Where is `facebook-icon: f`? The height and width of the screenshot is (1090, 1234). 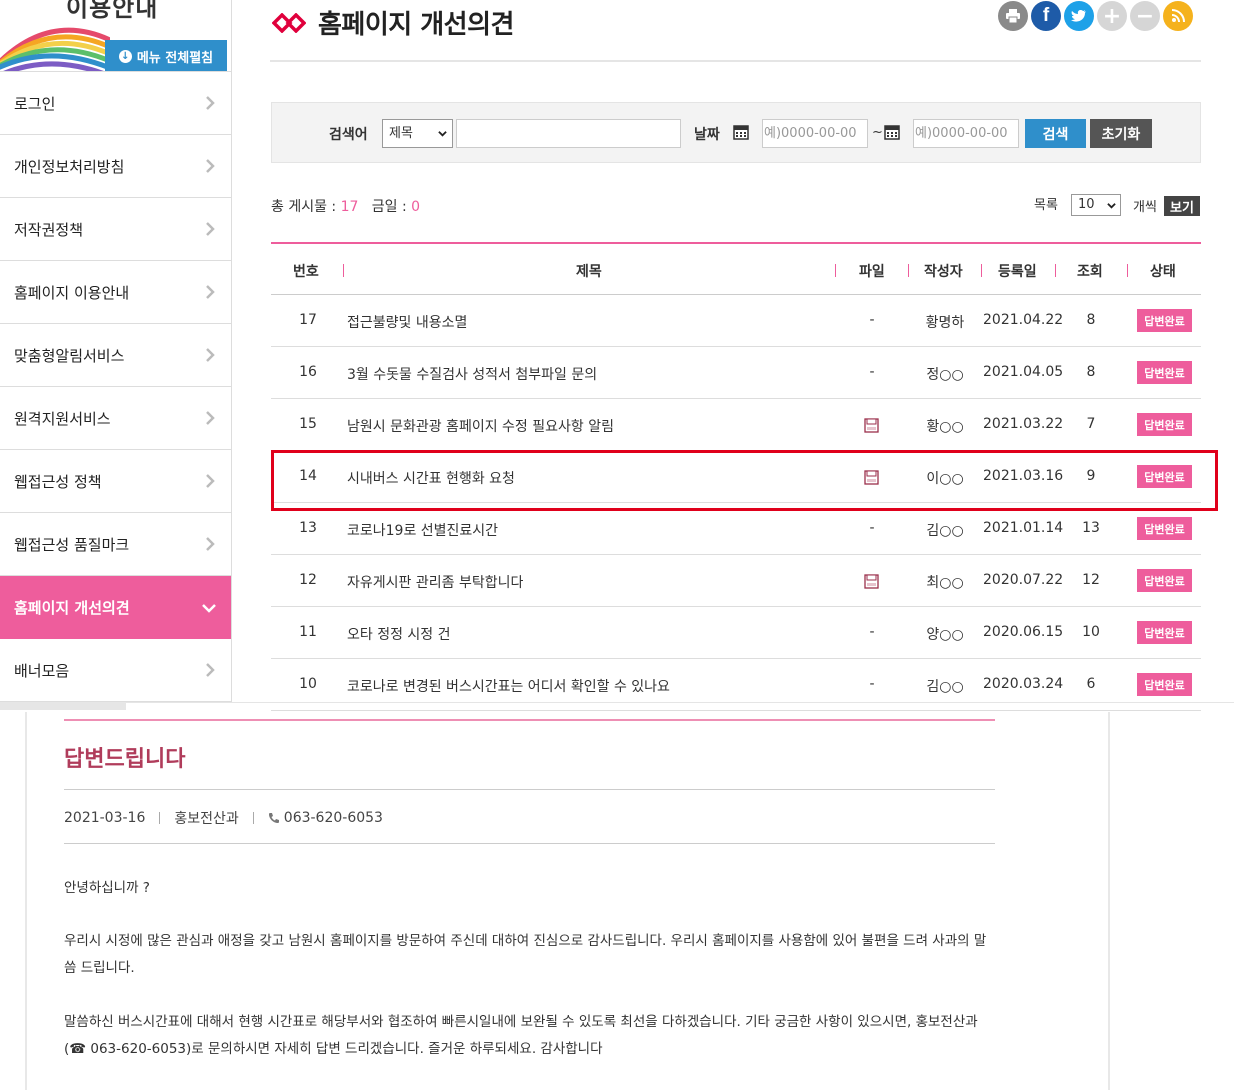 facebook-icon: f is located at coordinates (1046, 16).